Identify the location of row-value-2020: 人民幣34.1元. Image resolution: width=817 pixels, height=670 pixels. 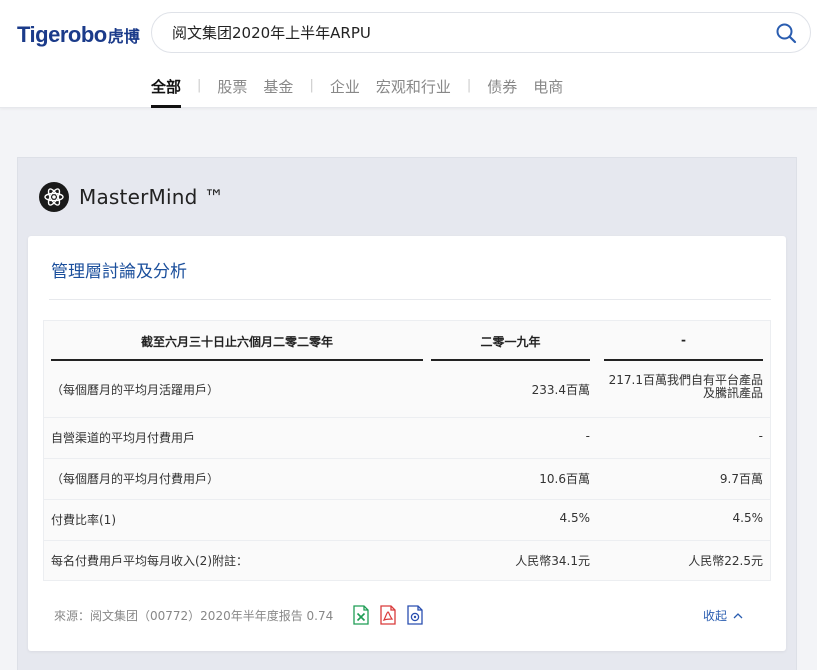
(552, 561).